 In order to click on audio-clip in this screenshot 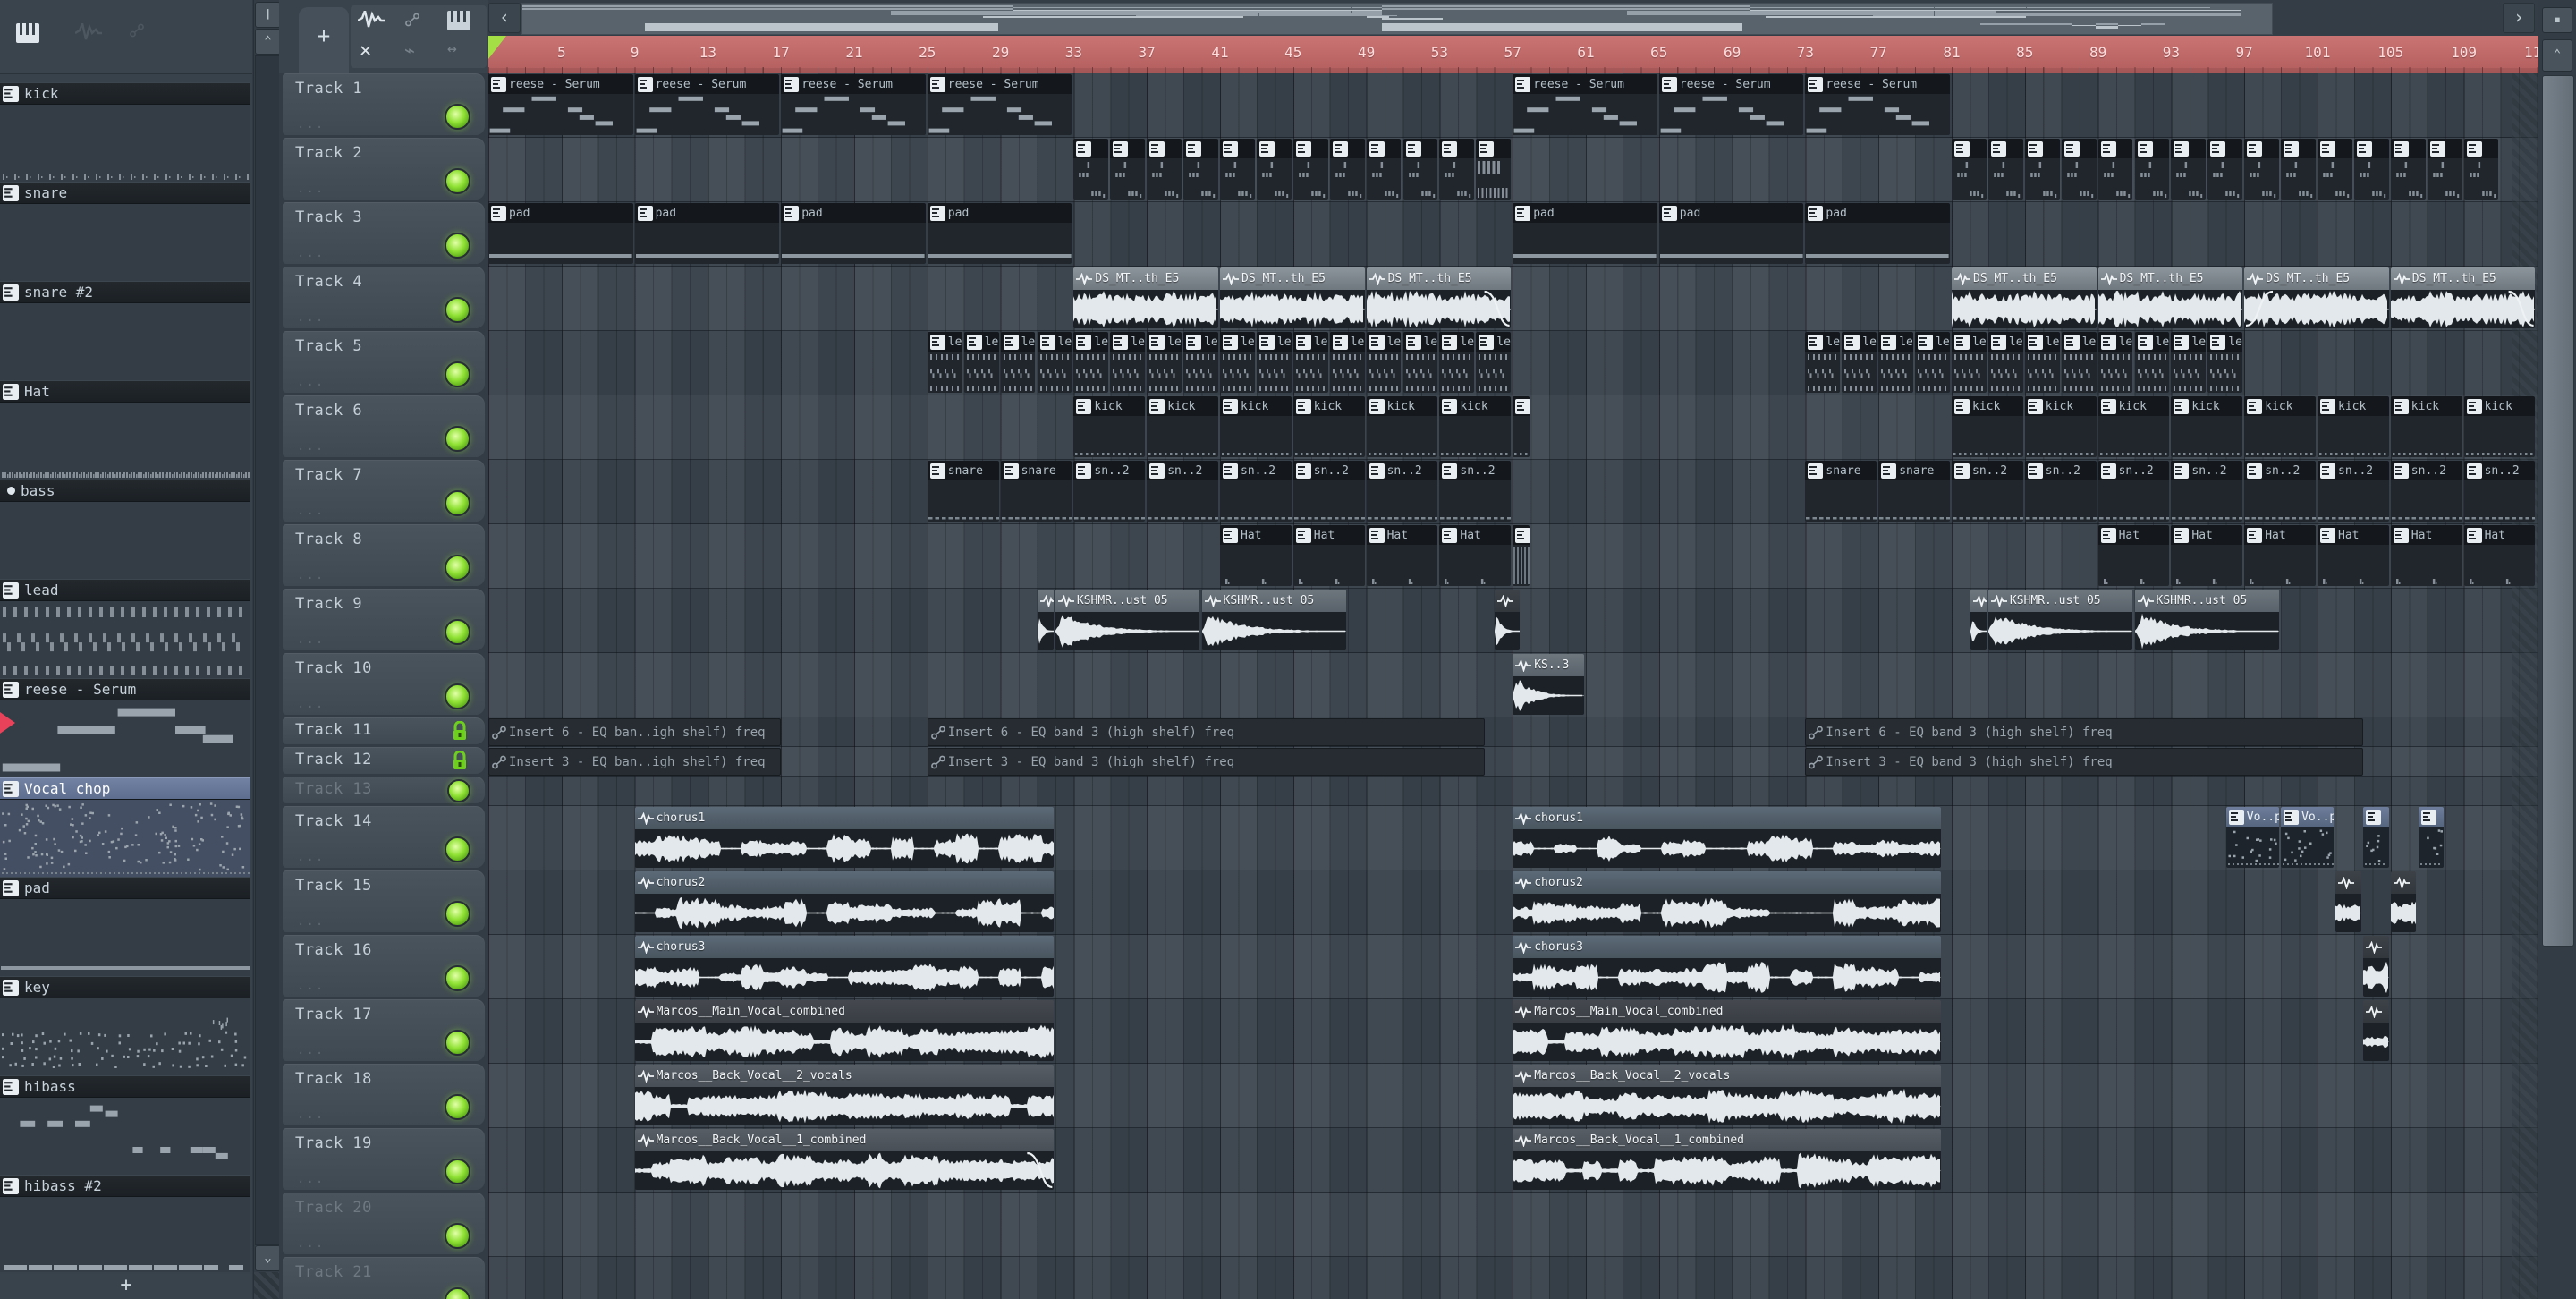, I will do `click(2403, 901)`.